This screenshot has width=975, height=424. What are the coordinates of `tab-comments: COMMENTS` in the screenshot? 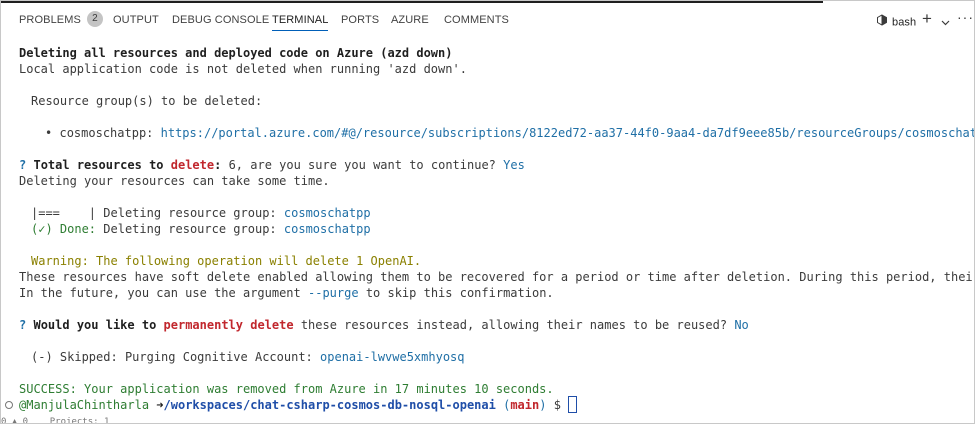 It's located at (476, 20).